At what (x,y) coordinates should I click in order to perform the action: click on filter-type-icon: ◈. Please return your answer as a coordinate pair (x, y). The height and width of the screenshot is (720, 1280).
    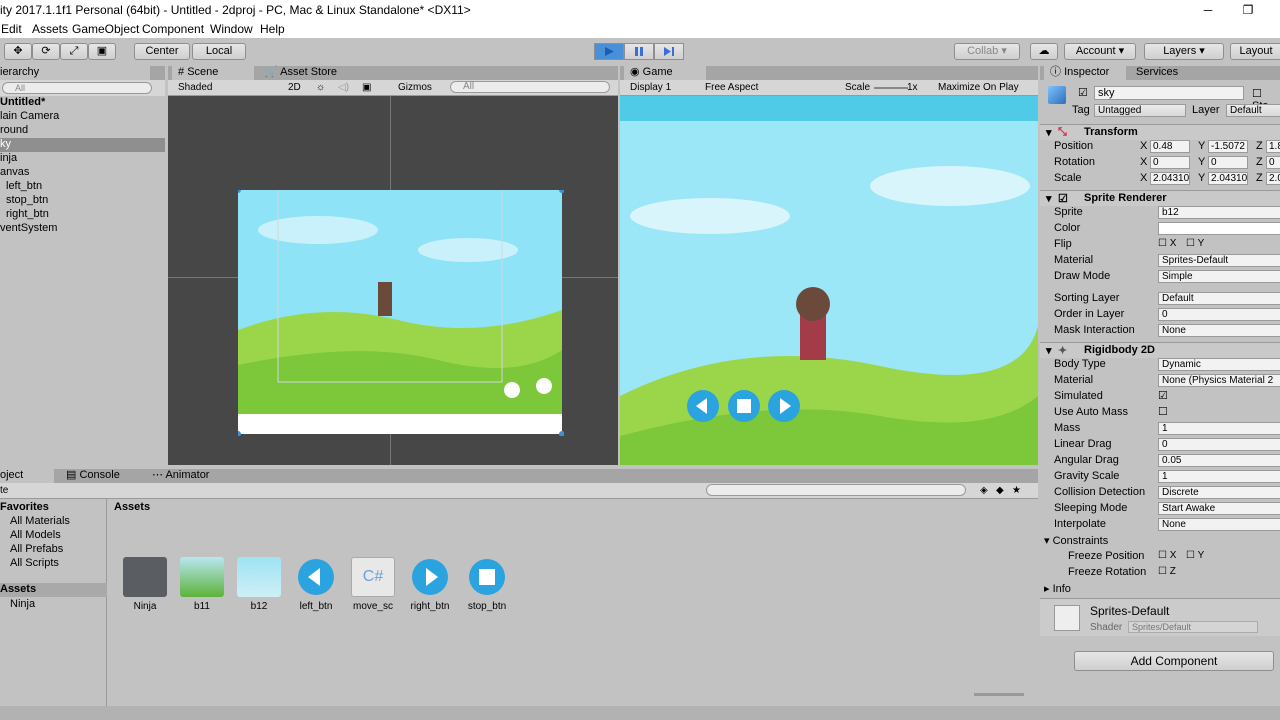
    Looking at the image, I should click on (984, 490).